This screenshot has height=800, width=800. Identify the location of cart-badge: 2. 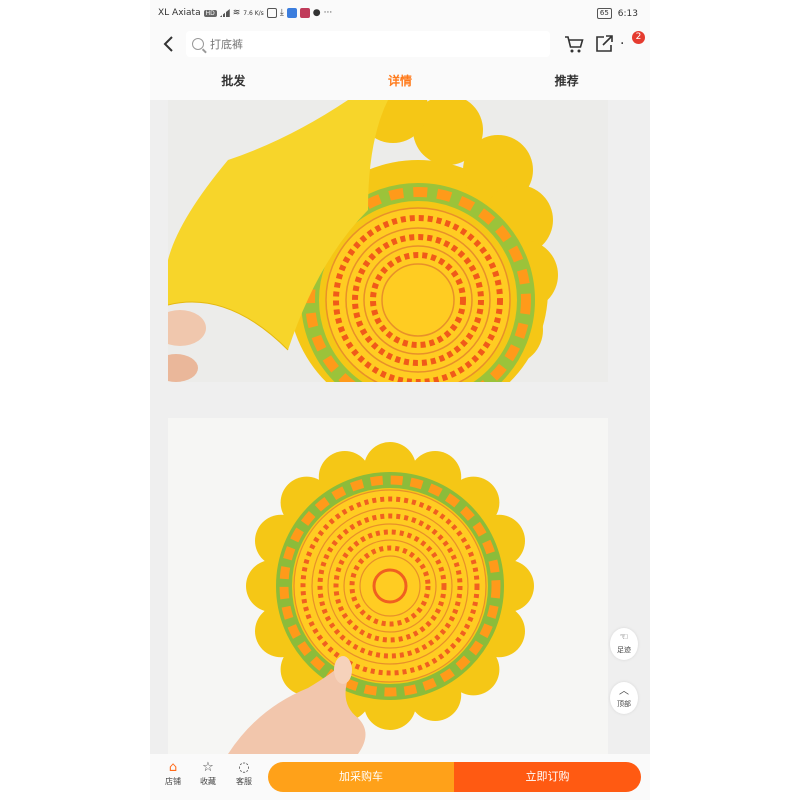
(638, 37).